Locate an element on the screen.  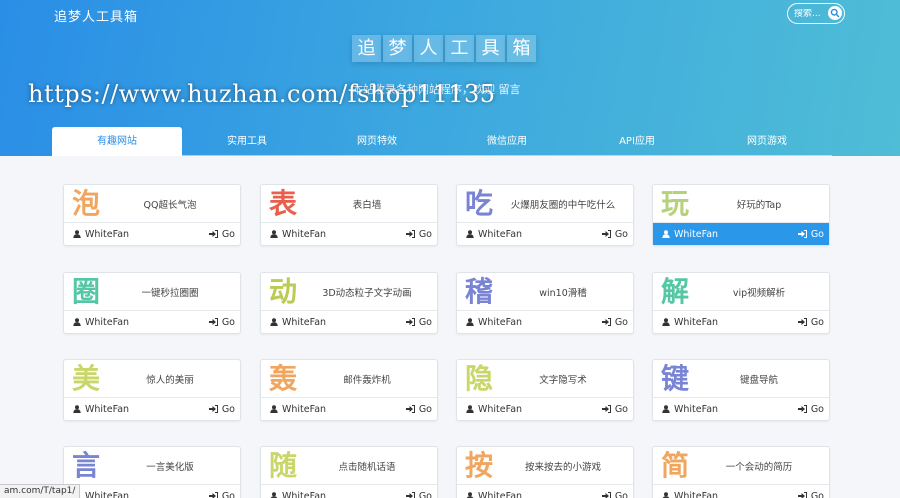
site-card: 隐 文字隐写术 WhiteFan Go is located at coordinates (545, 390).